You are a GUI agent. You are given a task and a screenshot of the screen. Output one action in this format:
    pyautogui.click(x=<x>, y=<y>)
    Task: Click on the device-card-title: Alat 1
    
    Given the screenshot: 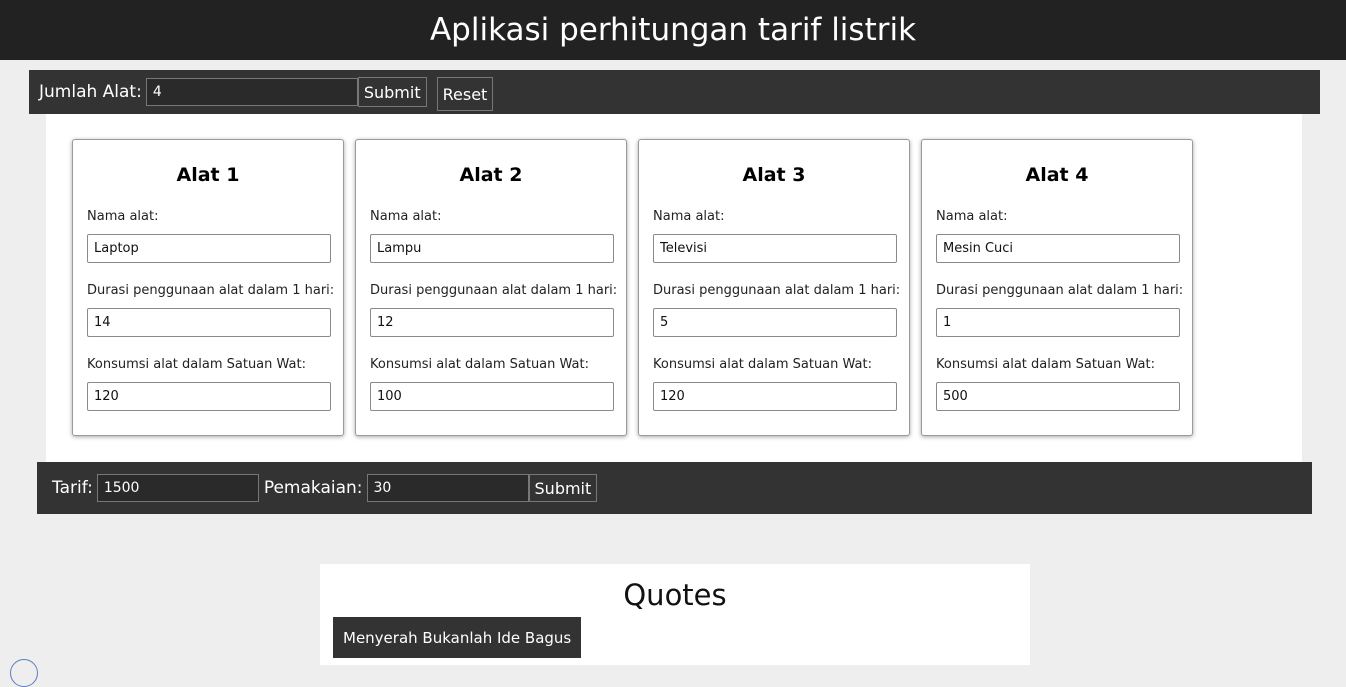 What is the action you would take?
    pyautogui.click(x=208, y=175)
    